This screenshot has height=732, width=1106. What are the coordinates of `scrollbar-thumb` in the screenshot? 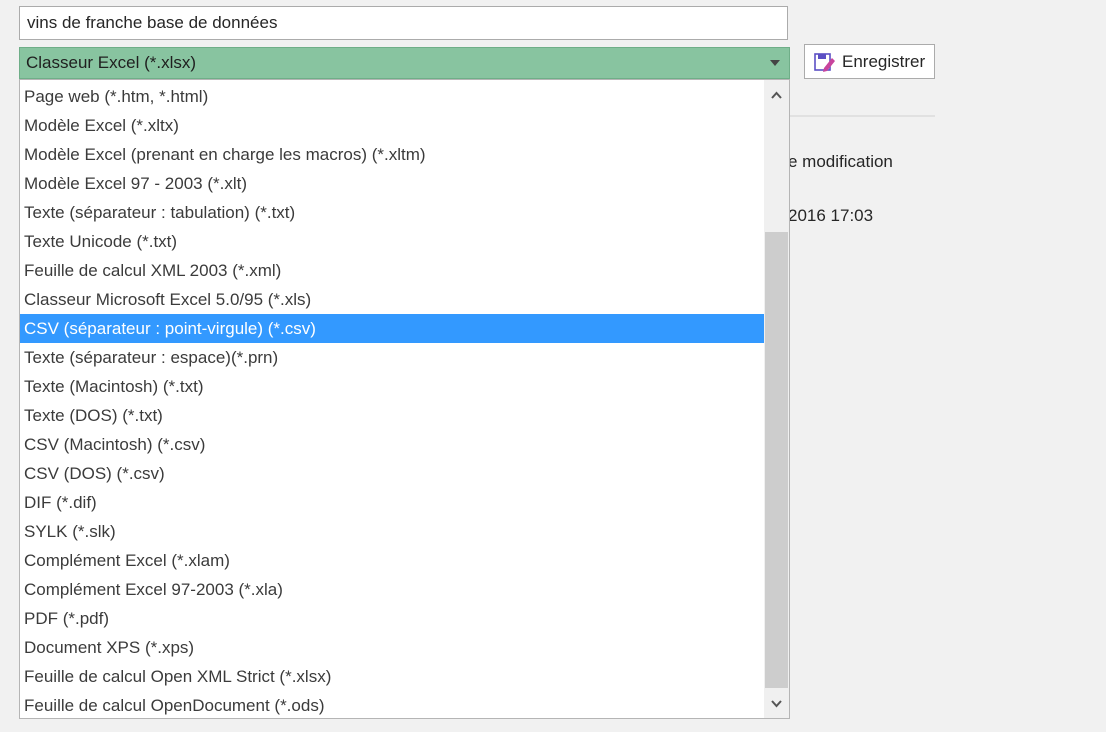 It's located at (776, 460).